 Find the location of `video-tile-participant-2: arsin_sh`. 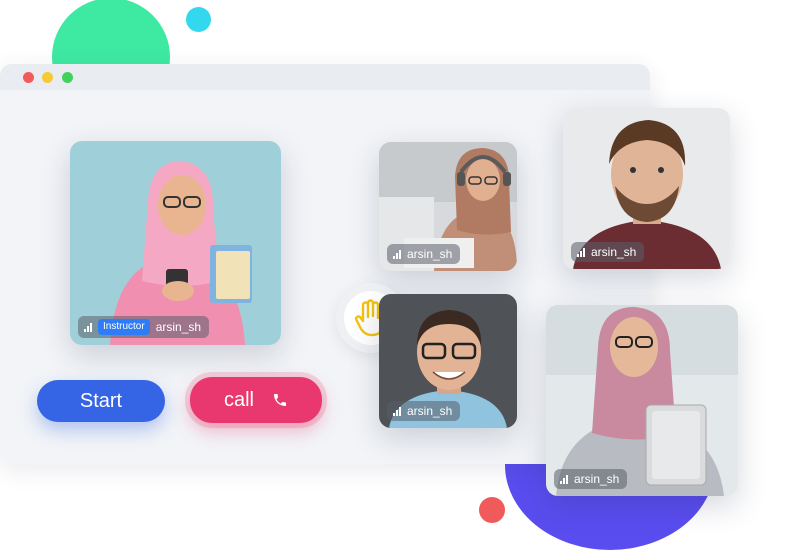

video-tile-participant-2: arsin_sh is located at coordinates (448, 206).